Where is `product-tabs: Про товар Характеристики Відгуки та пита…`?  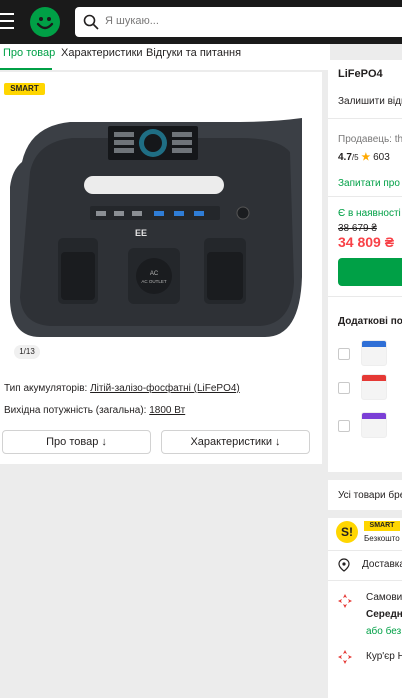
product-tabs: Про товар Характеристики Відгуки та пита… is located at coordinates (165, 57).